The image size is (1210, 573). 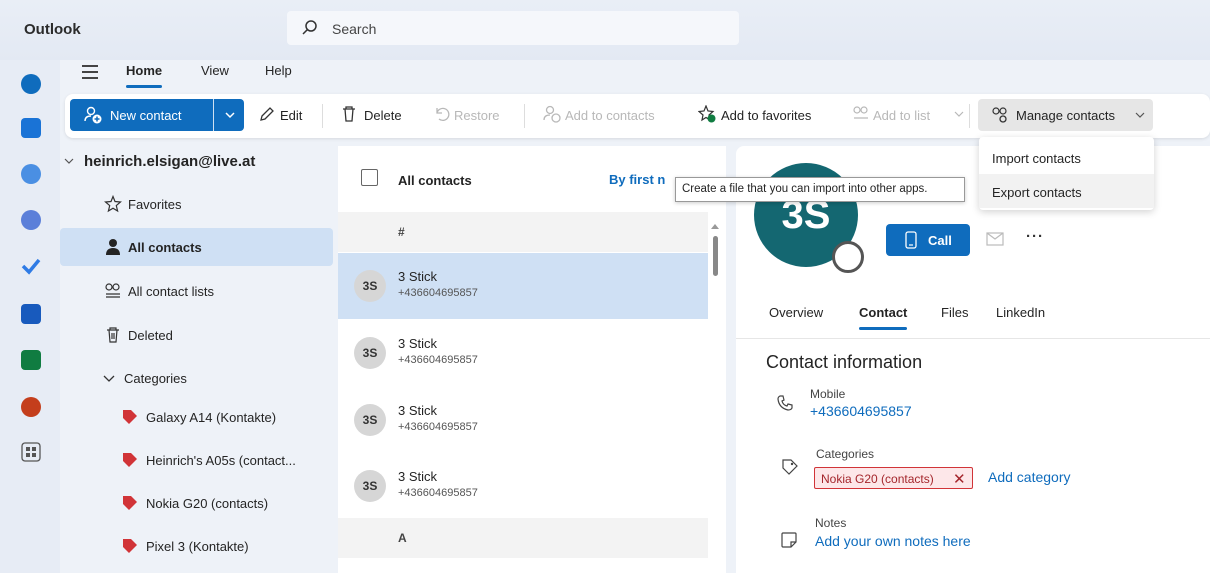 What do you see at coordinates (354, 29) in the screenshot?
I see `search-placeholder: Search` at bounding box center [354, 29].